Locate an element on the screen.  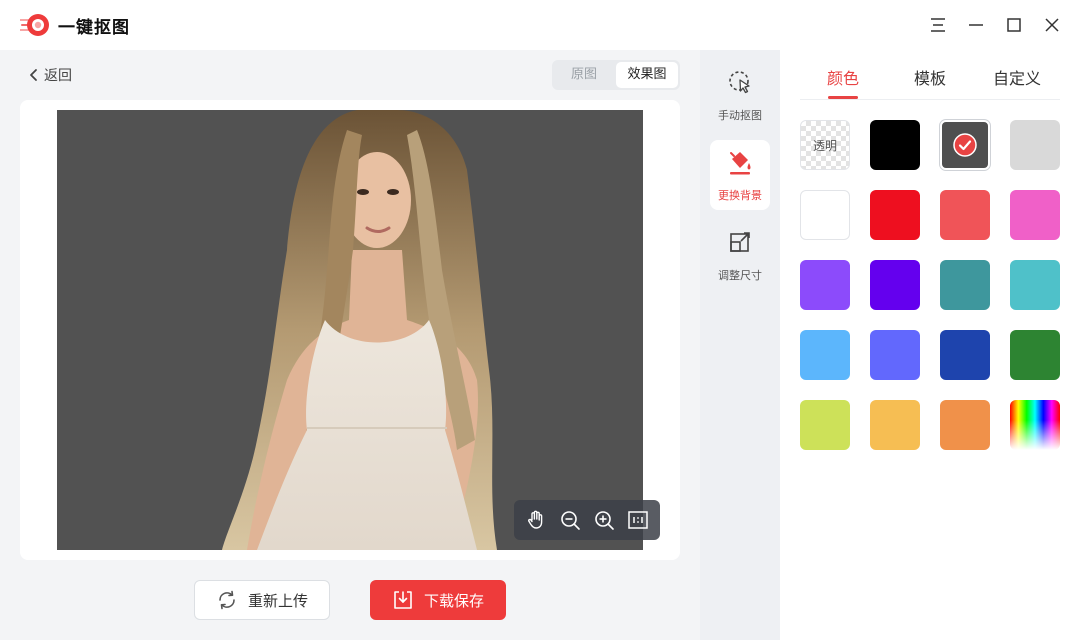
title-bar: 一键抠图 is located at coordinates (540, 25).